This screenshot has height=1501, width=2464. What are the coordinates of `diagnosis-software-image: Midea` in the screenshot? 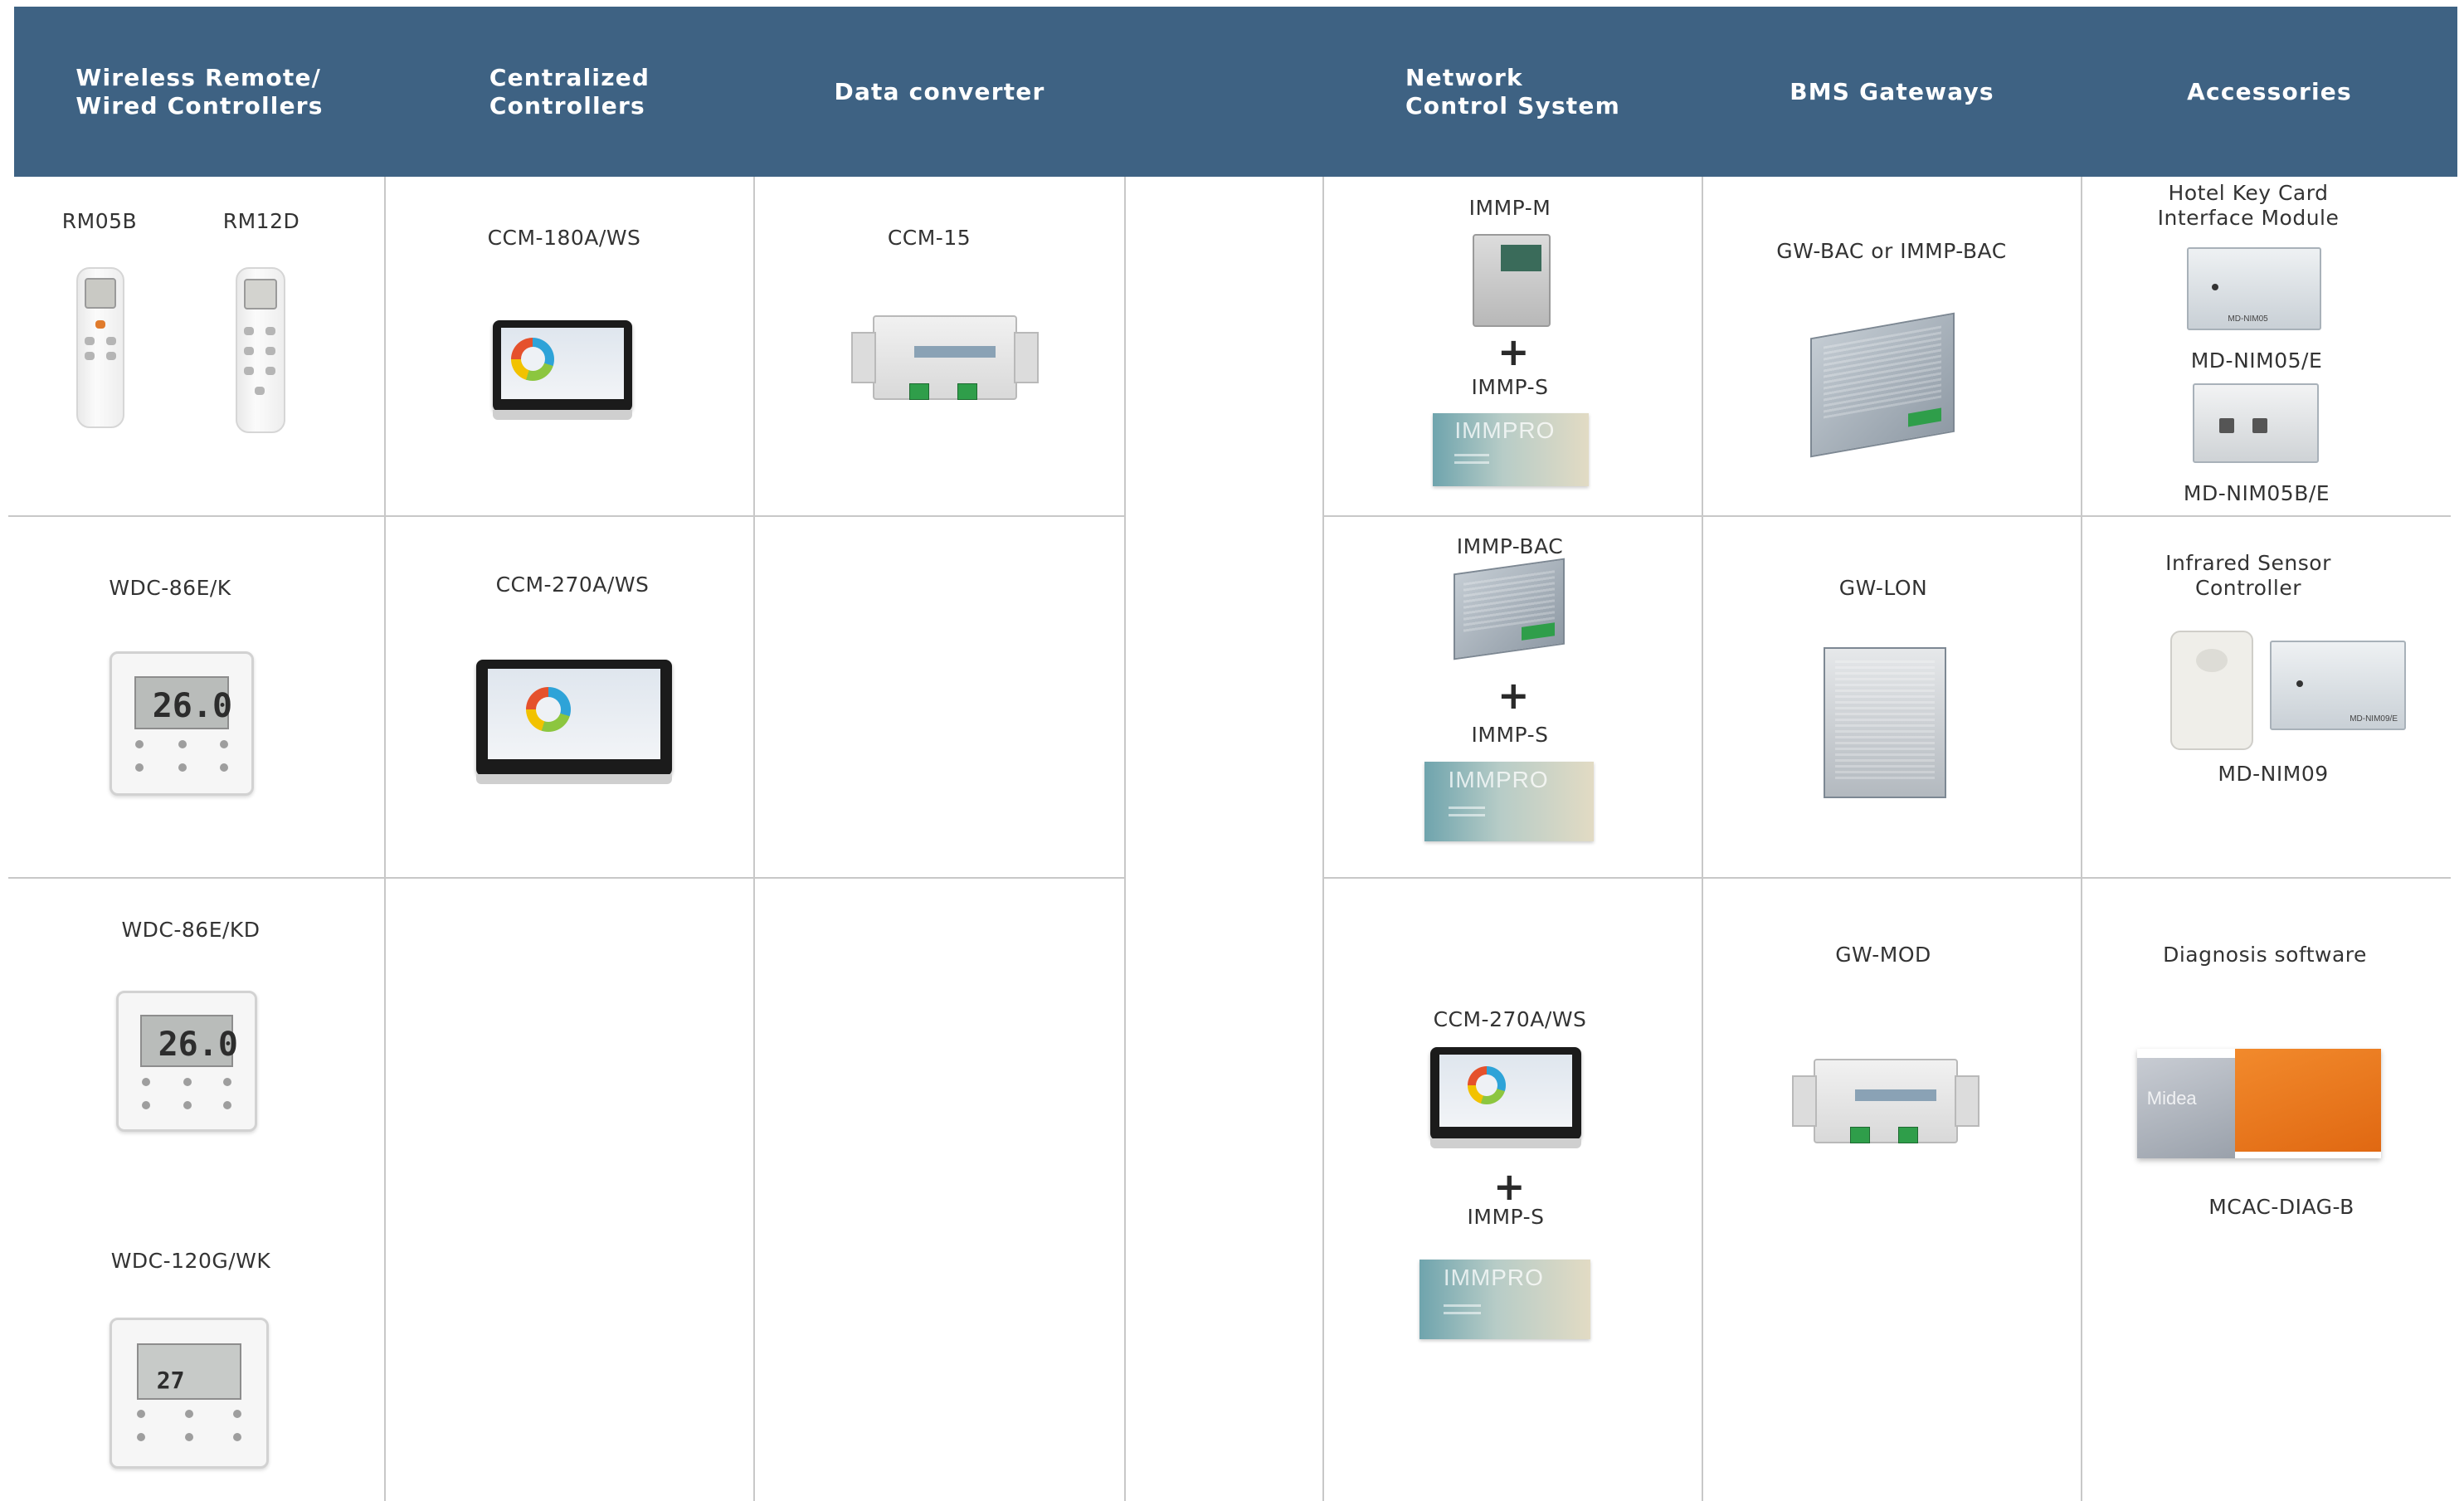 It's located at (2259, 1103).